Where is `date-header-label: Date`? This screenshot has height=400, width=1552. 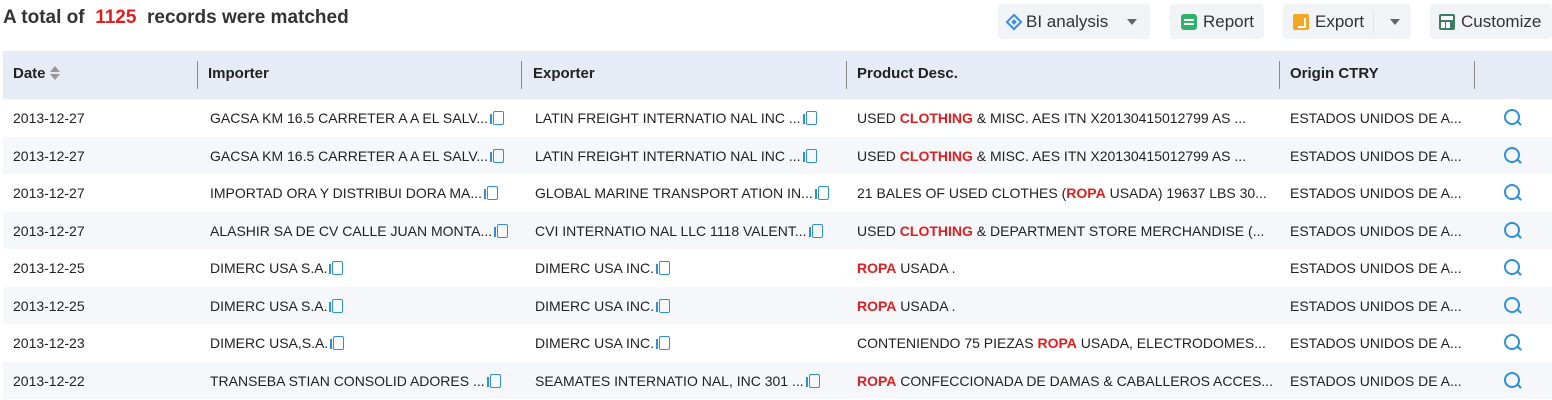
date-header-label: Date is located at coordinates (29, 73).